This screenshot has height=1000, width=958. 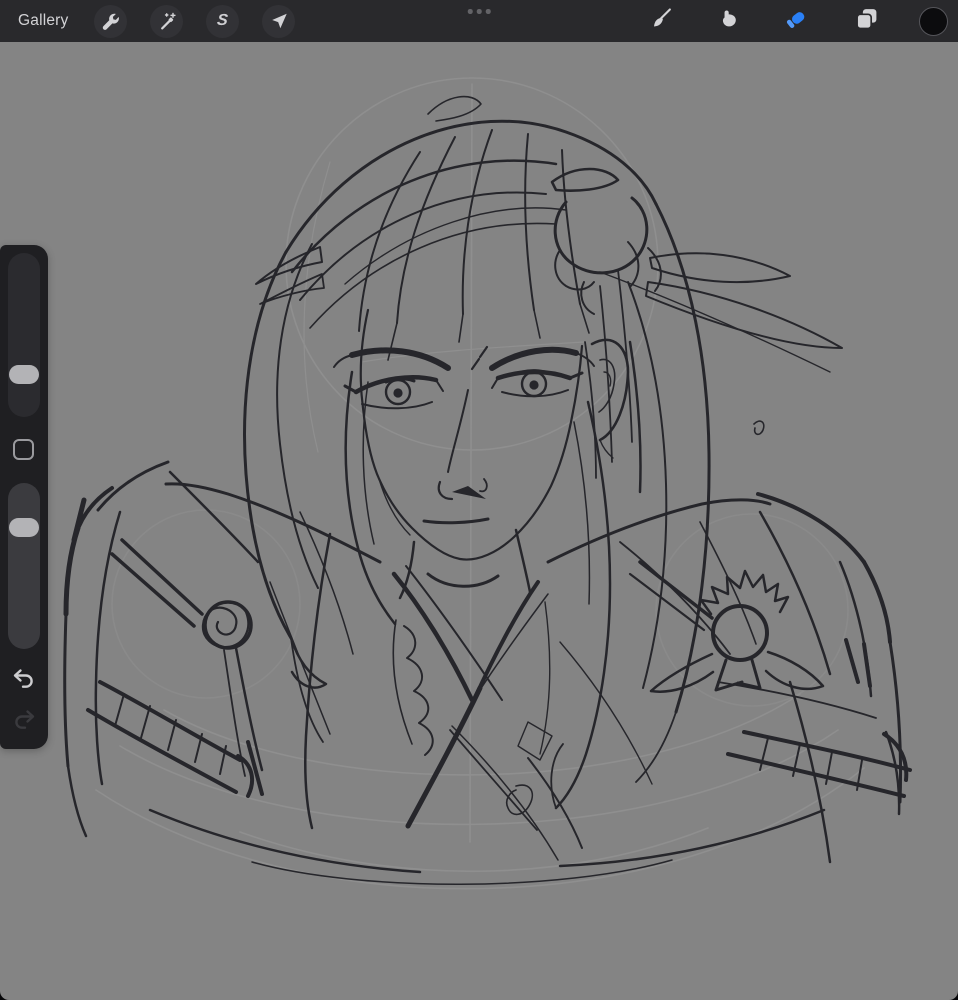 I want to click on selection-button: S, so click(x=222, y=21).